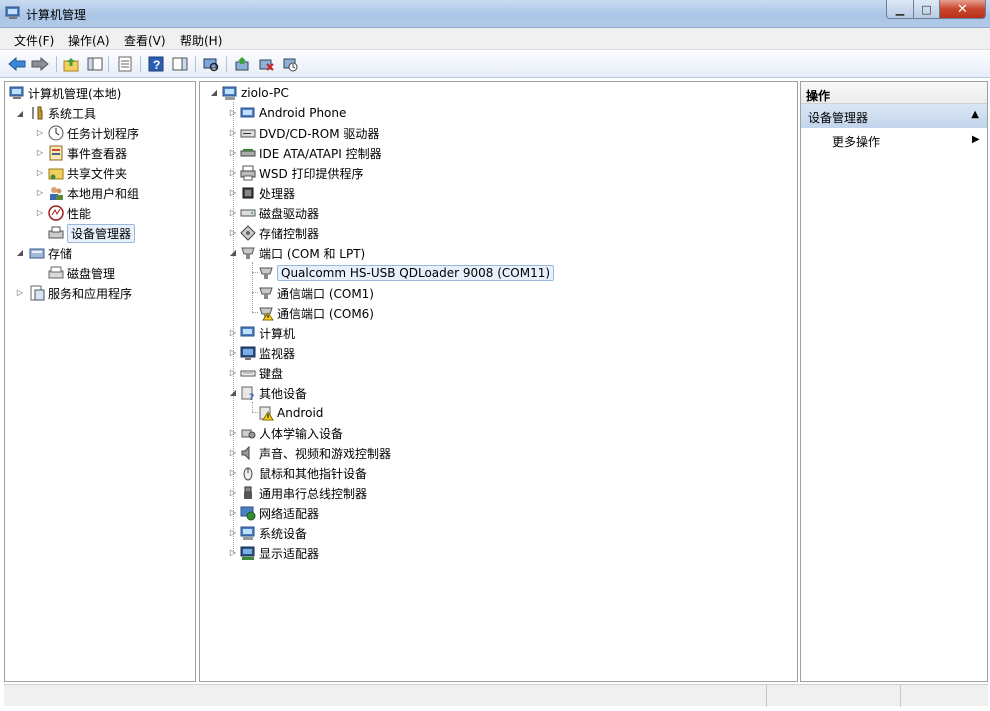 The image size is (990, 711). What do you see at coordinates (214, 93) in the screenshot?
I see `collapse-computer-icon: ◢` at bounding box center [214, 93].